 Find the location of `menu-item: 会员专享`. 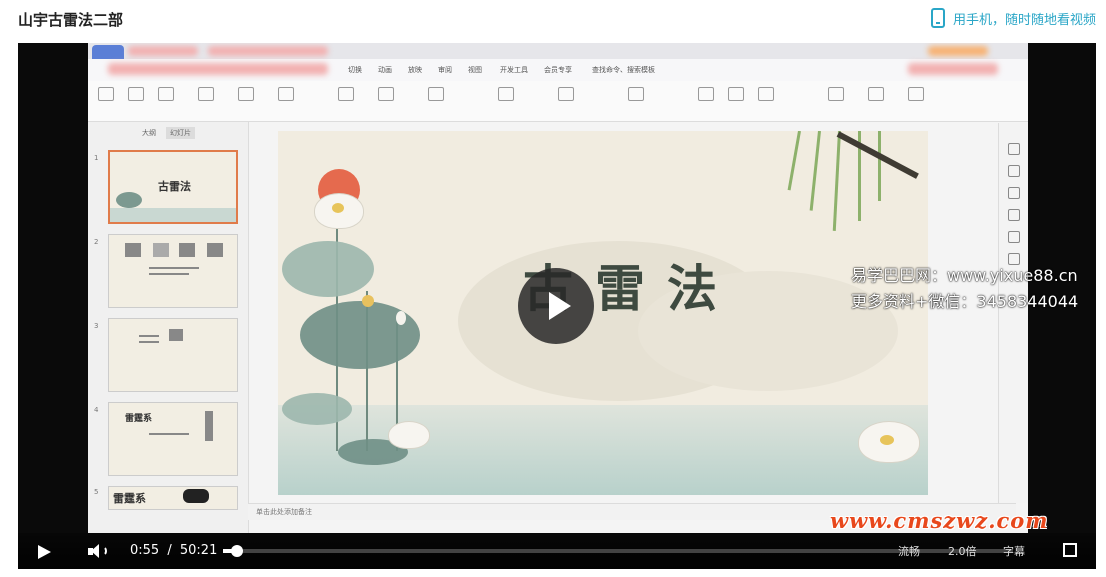

menu-item: 会员专享 is located at coordinates (558, 70).